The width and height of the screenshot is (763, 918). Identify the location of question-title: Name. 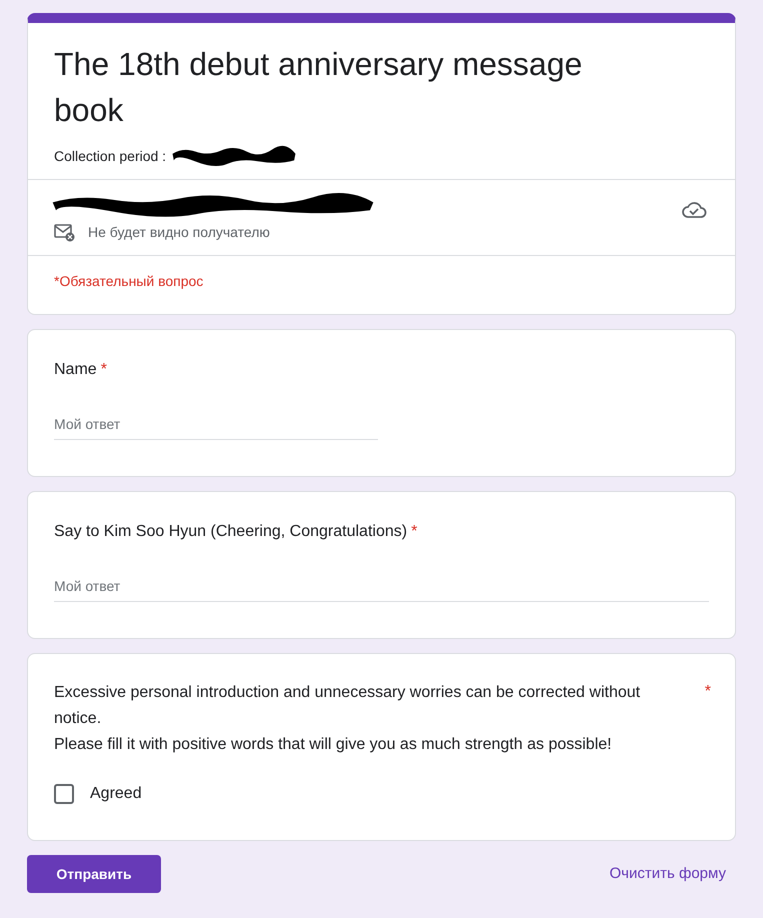
(75, 370).